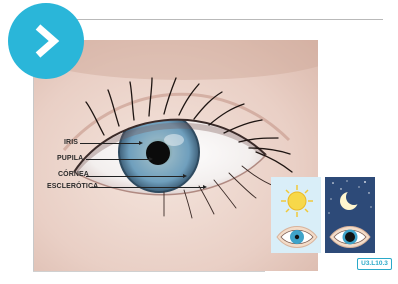  I want to click on label-pupila: PUPILA, so click(70, 158).